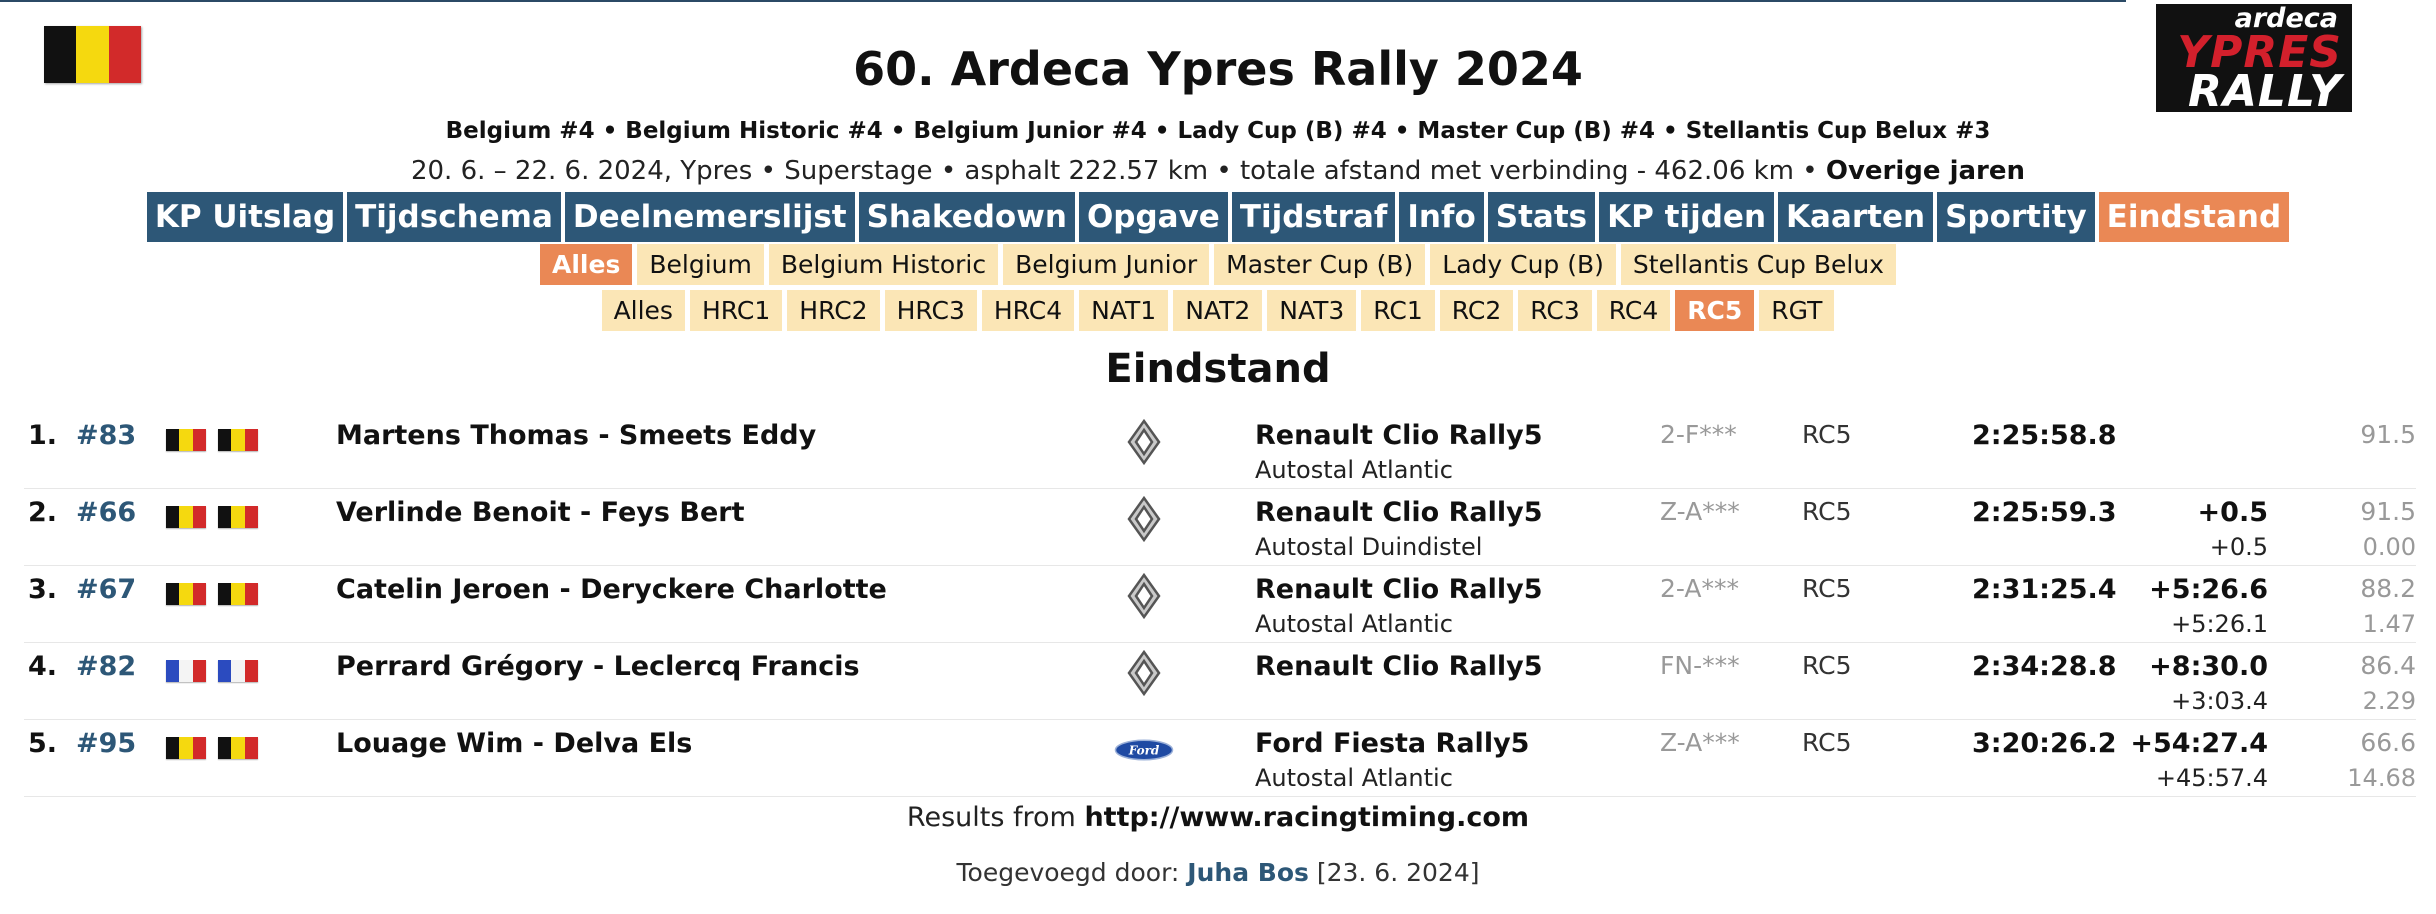  Describe the element at coordinates (1687, 217) in the screenshot. I see `nav-tab-kp-tijden: KP tijden` at that location.